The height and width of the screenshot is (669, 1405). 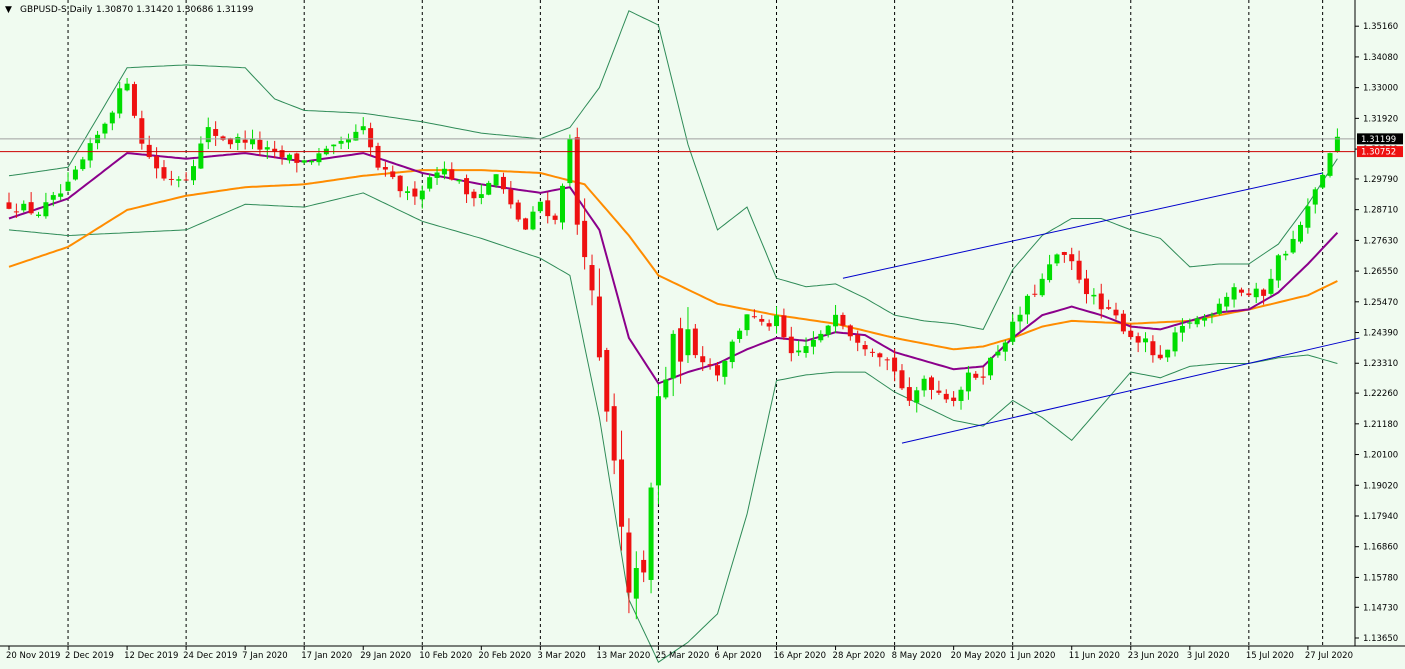 What do you see at coordinates (1380, 425) in the screenshot?
I see `price-tick-label: 1.21180` at bounding box center [1380, 425].